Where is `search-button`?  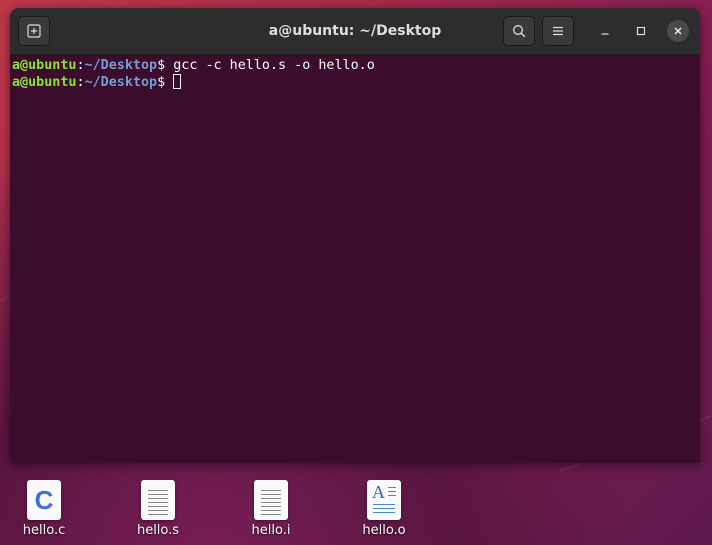
search-button is located at coordinates (519, 31).